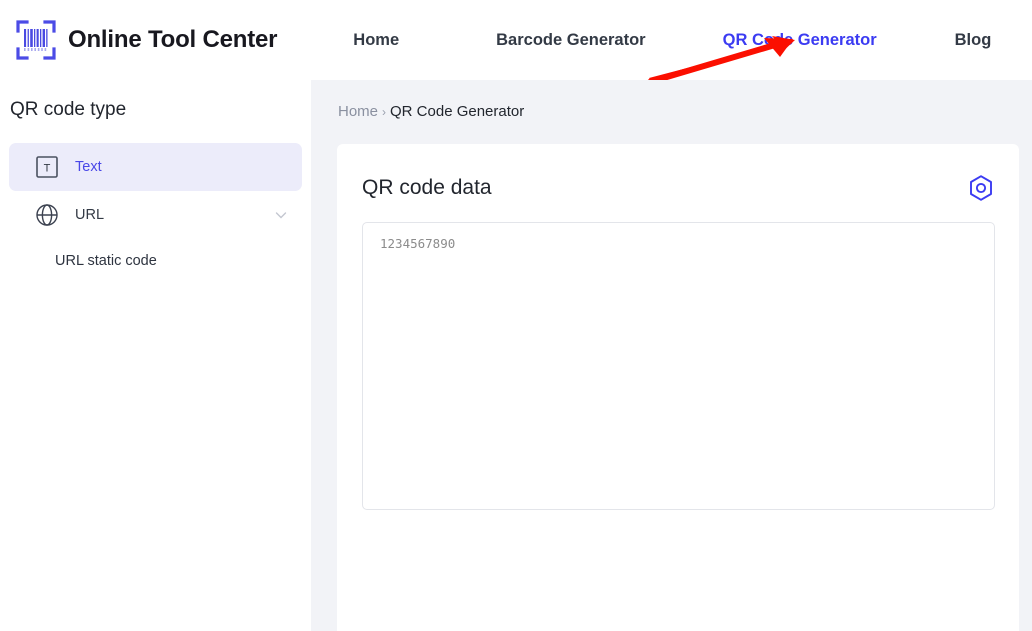 Image resolution: width=1032 pixels, height=631 pixels. Describe the element at coordinates (376, 40) in the screenshot. I see `nav-item-home: Home` at that location.